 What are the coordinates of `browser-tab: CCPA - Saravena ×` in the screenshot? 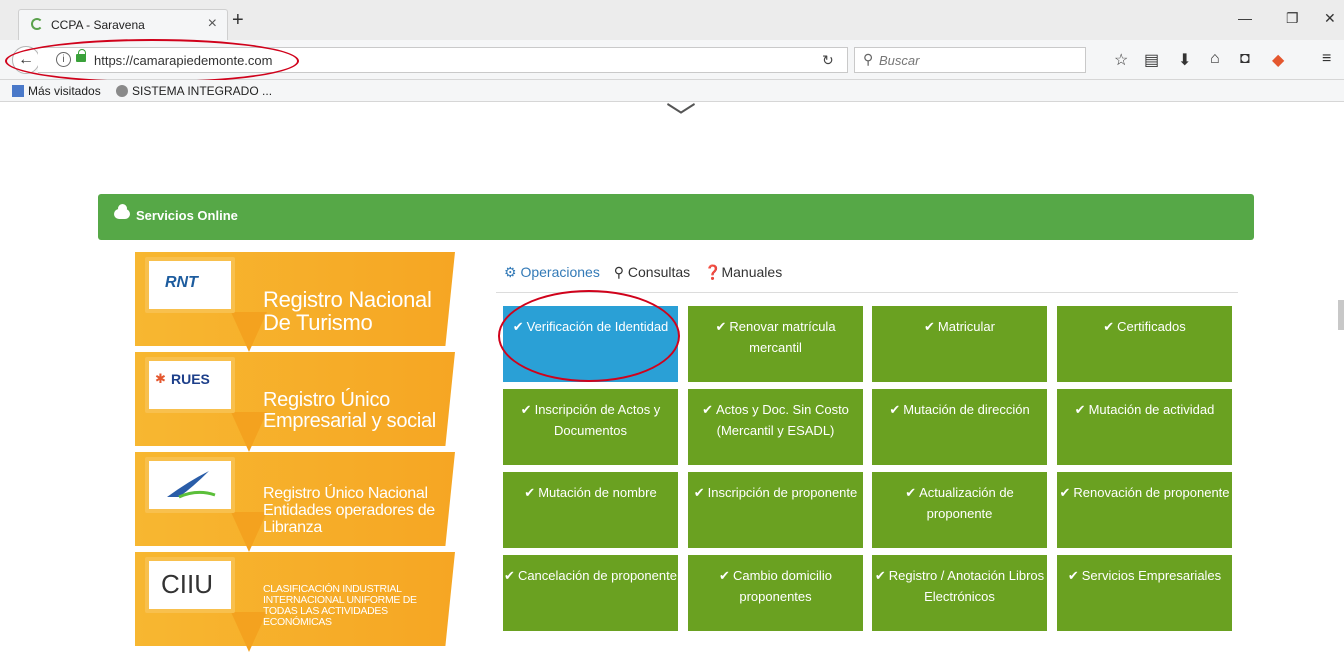 It's located at (123, 24).